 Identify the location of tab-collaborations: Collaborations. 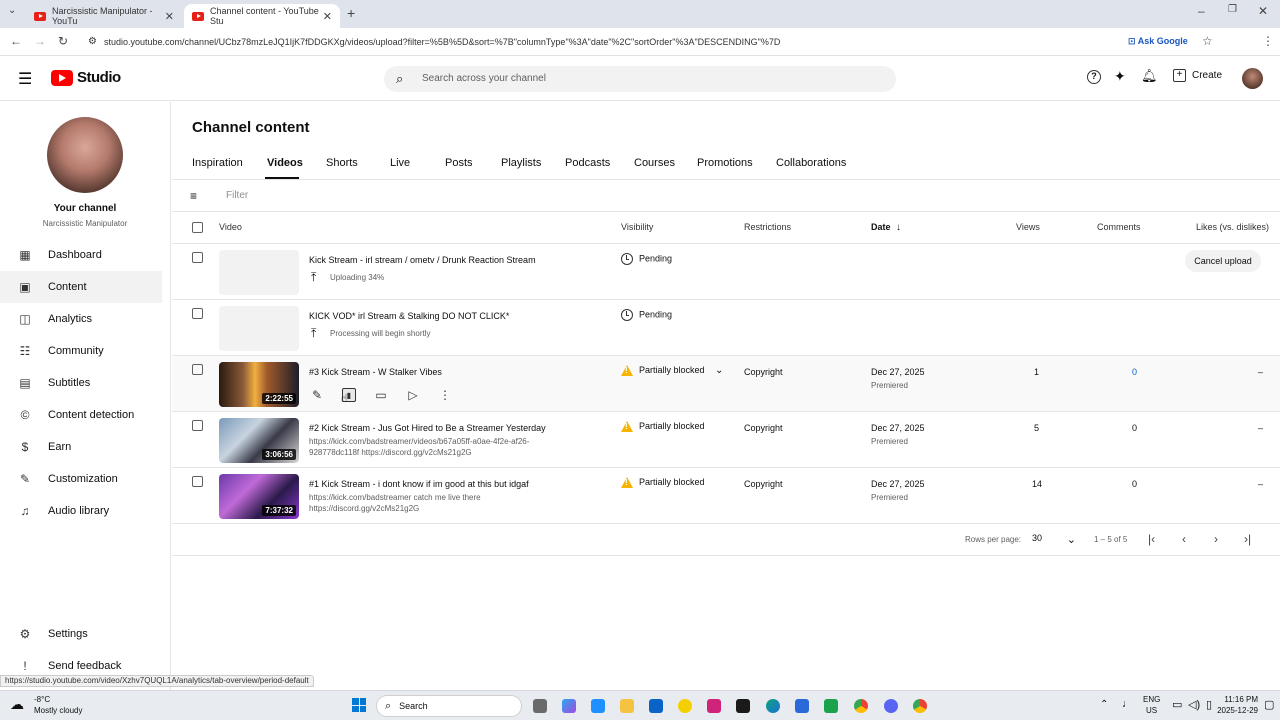
(811, 163).